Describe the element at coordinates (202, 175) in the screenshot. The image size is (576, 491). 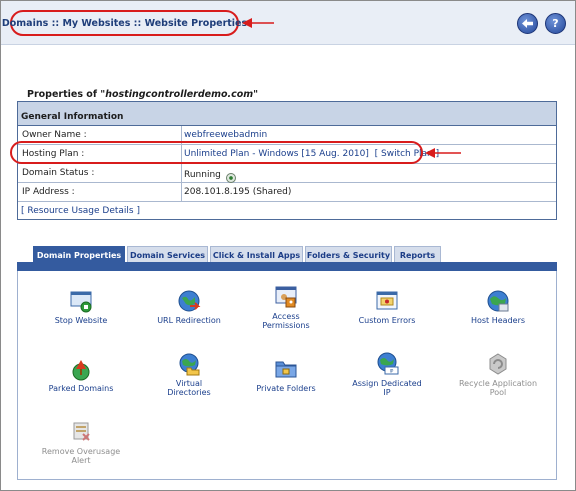
I see `status-text: Running` at that location.